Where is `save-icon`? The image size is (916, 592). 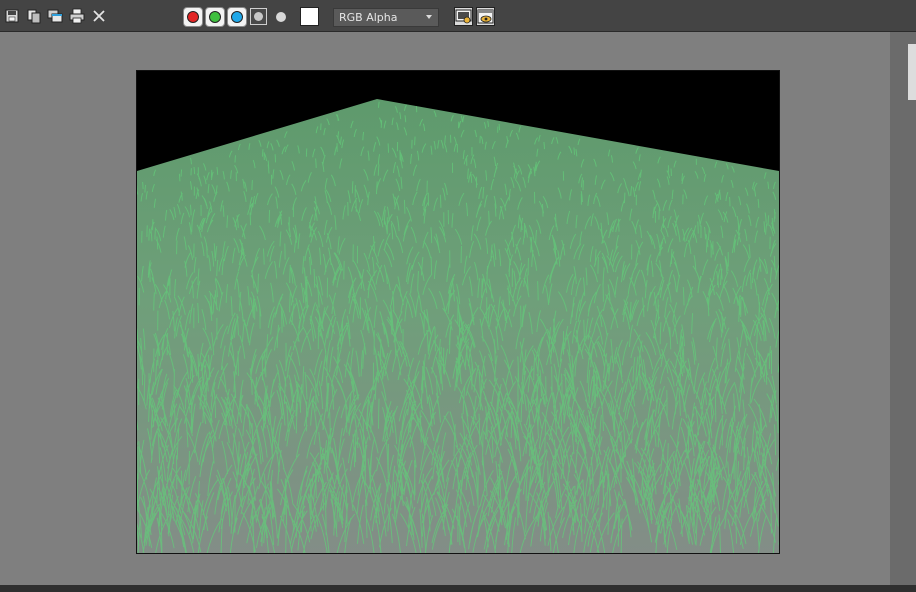
save-icon is located at coordinates (12, 16).